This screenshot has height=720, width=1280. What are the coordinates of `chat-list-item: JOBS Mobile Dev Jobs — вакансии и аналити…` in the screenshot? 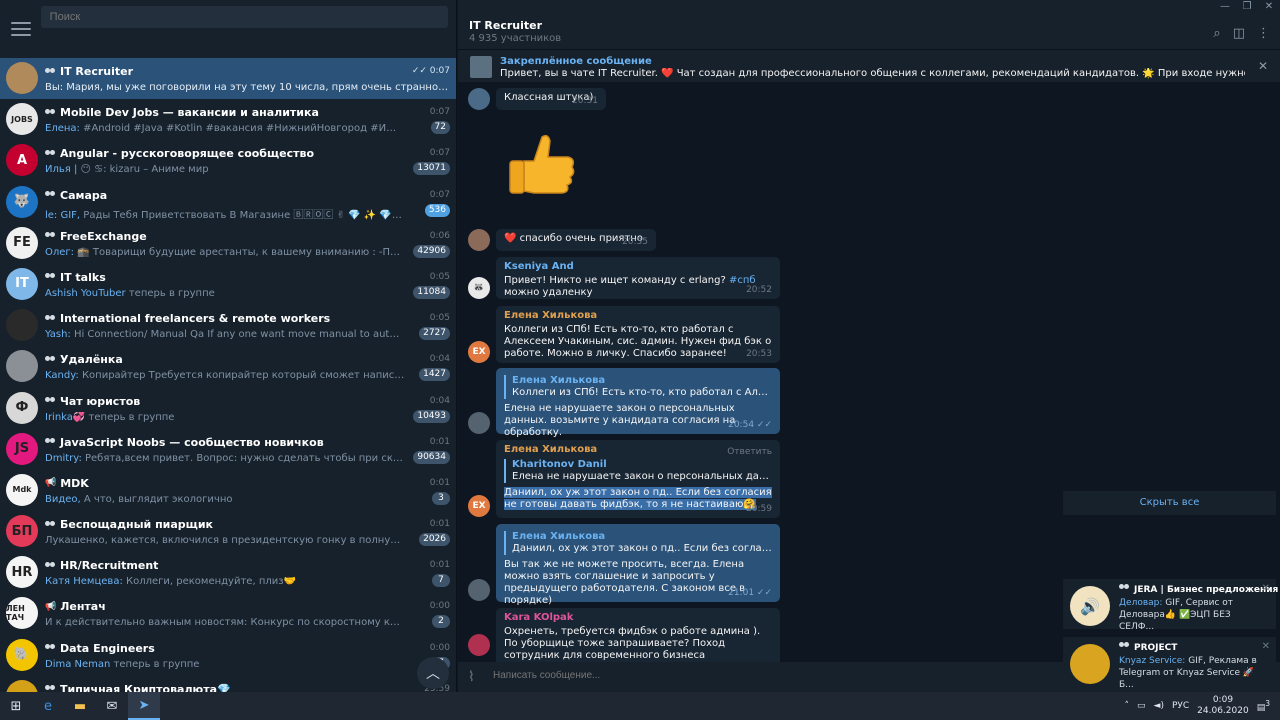 It's located at (228, 119).